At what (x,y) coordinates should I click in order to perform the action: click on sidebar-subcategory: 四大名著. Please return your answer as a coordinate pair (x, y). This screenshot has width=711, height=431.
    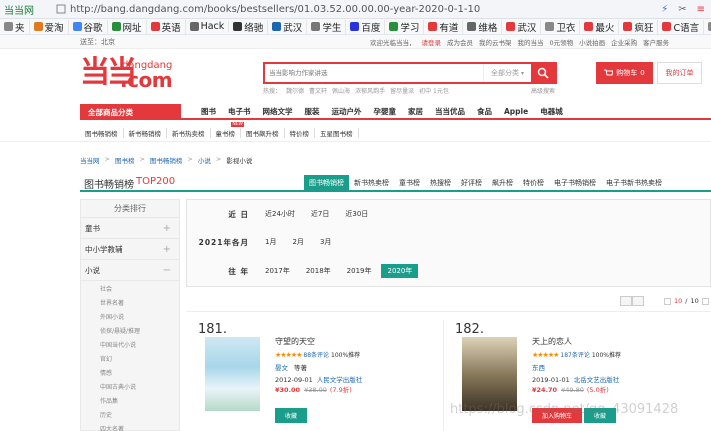
    Looking at the image, I should click on (130, 427).